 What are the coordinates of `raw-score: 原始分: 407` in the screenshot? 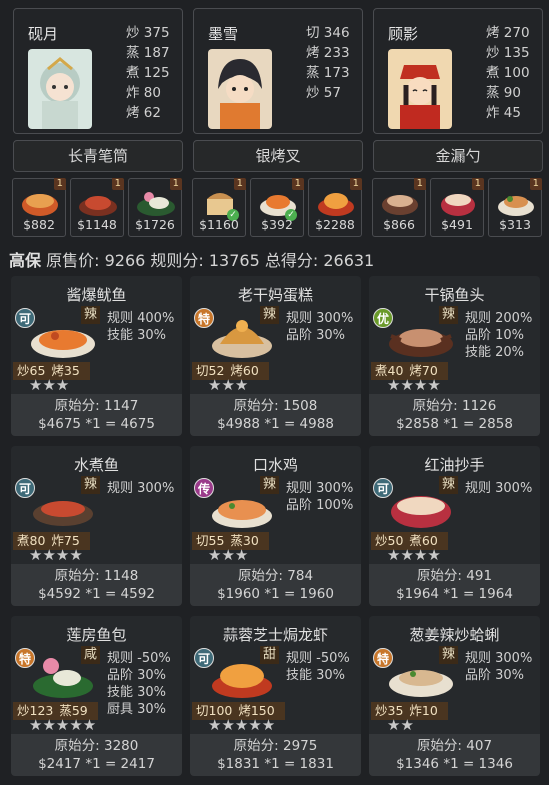 It's located at (454, 746).